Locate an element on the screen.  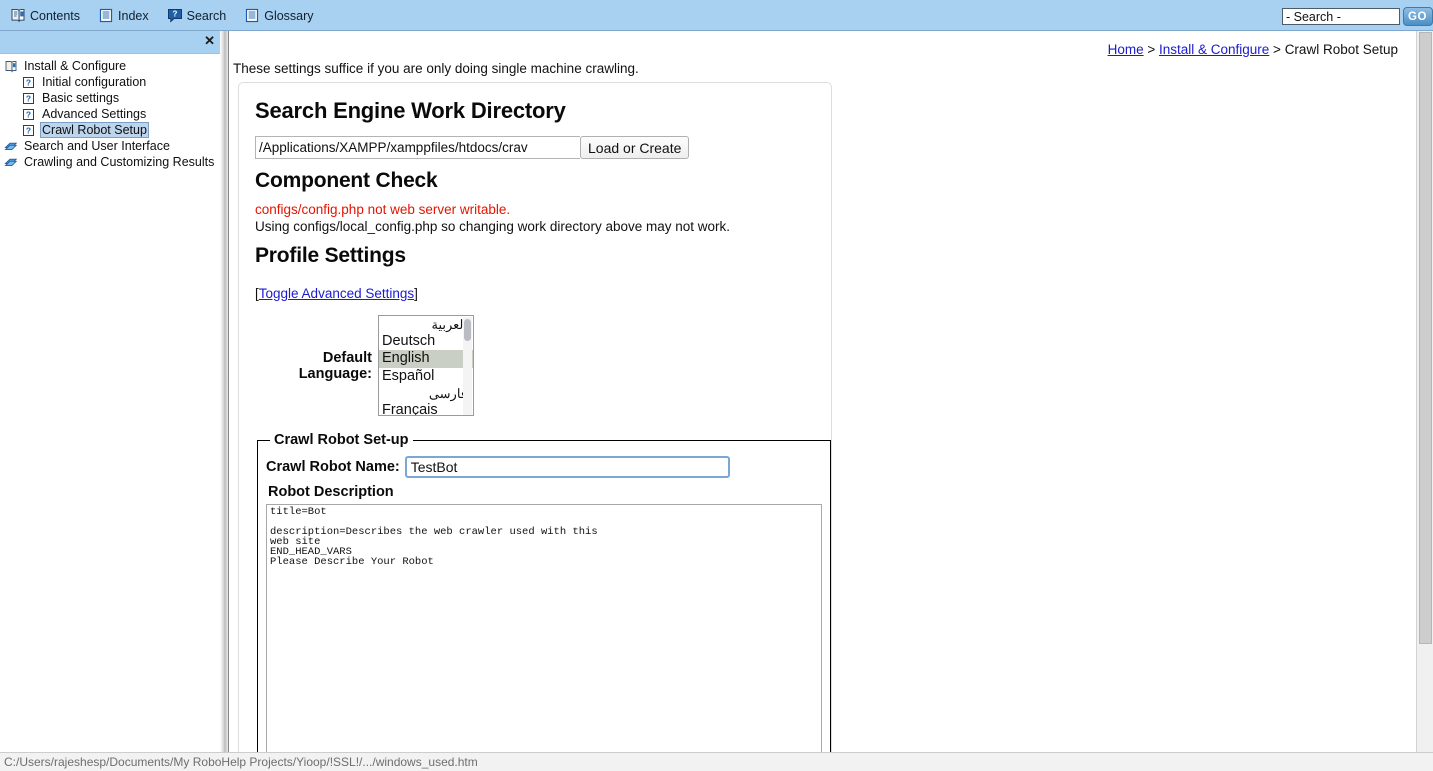
toolbar-tab-contents: Contents is located at coordinates (45, 15).